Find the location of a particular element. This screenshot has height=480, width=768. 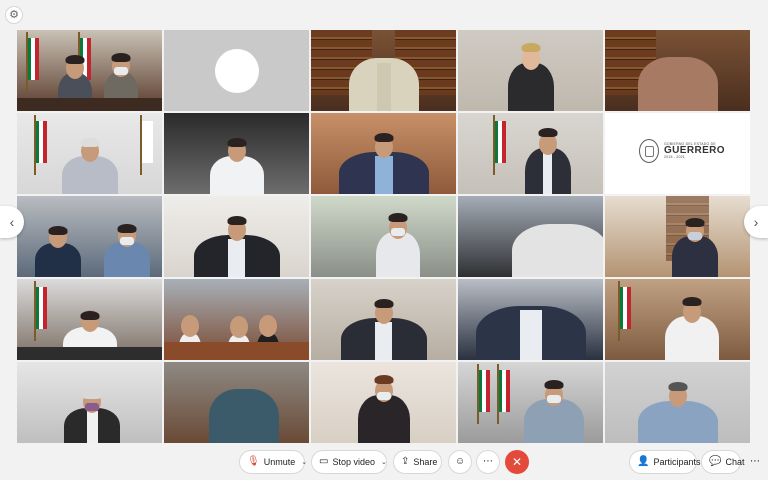

next-page-button: › is located at coordinates (756, 222).